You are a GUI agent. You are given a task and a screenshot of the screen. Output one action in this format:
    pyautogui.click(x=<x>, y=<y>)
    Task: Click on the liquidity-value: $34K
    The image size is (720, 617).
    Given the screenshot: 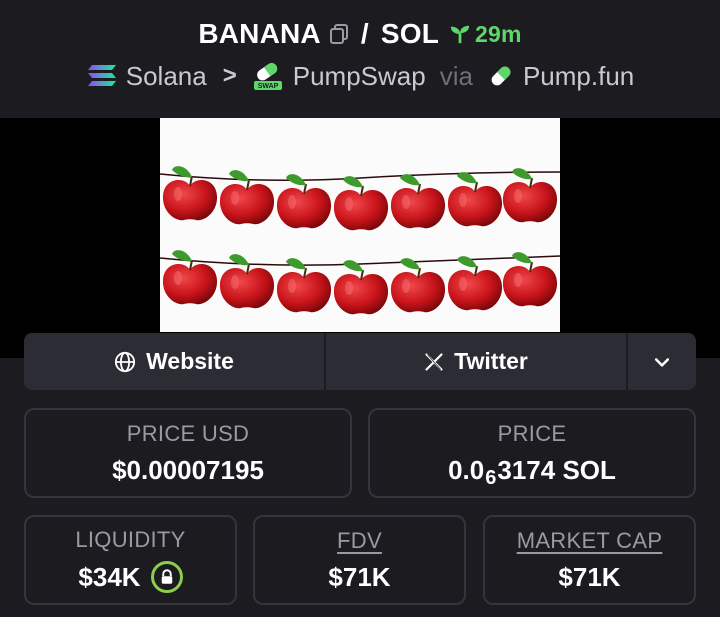 What is the action you would take?
    pyautogui.click(x=109, y=576)
    